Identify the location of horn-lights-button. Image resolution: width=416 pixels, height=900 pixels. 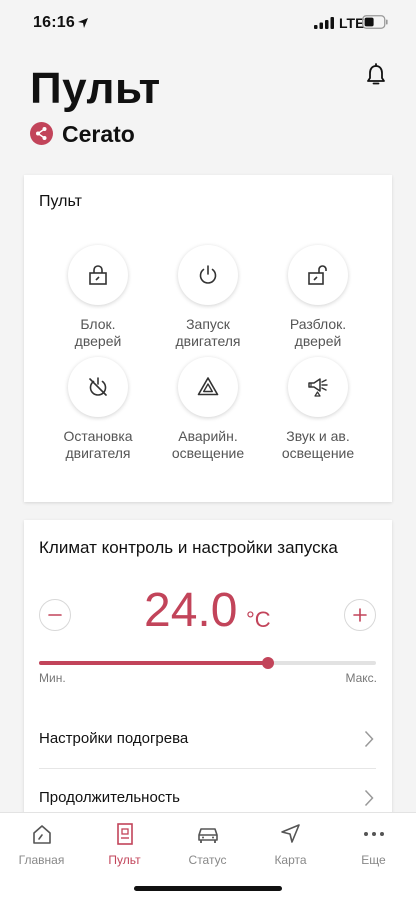
(318, 387).